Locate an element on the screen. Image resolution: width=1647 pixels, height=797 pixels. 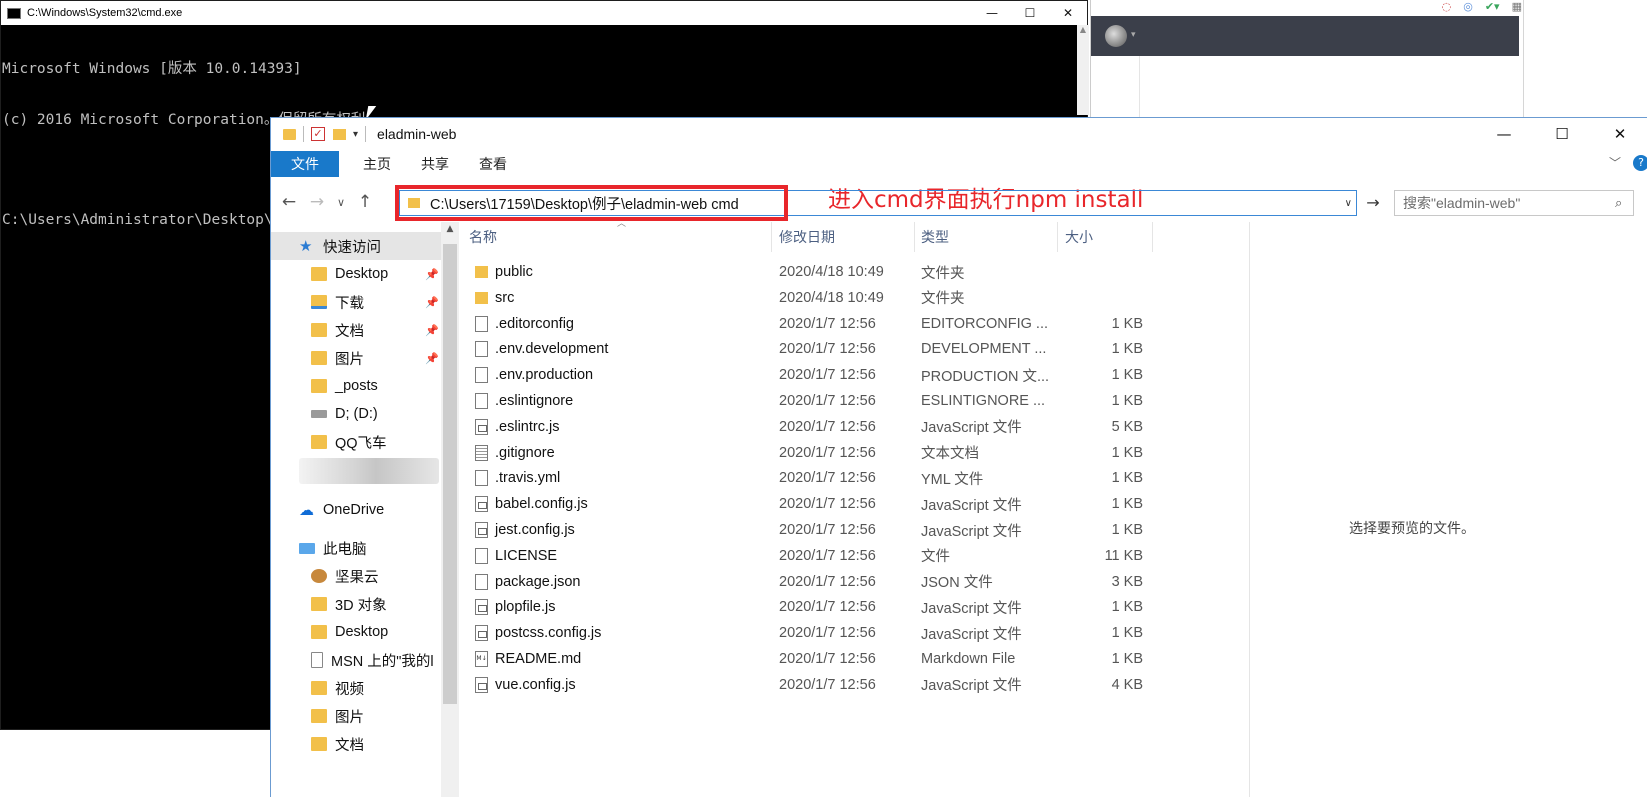
sidebar-item: 视频 is located at coordinates (356, 688).